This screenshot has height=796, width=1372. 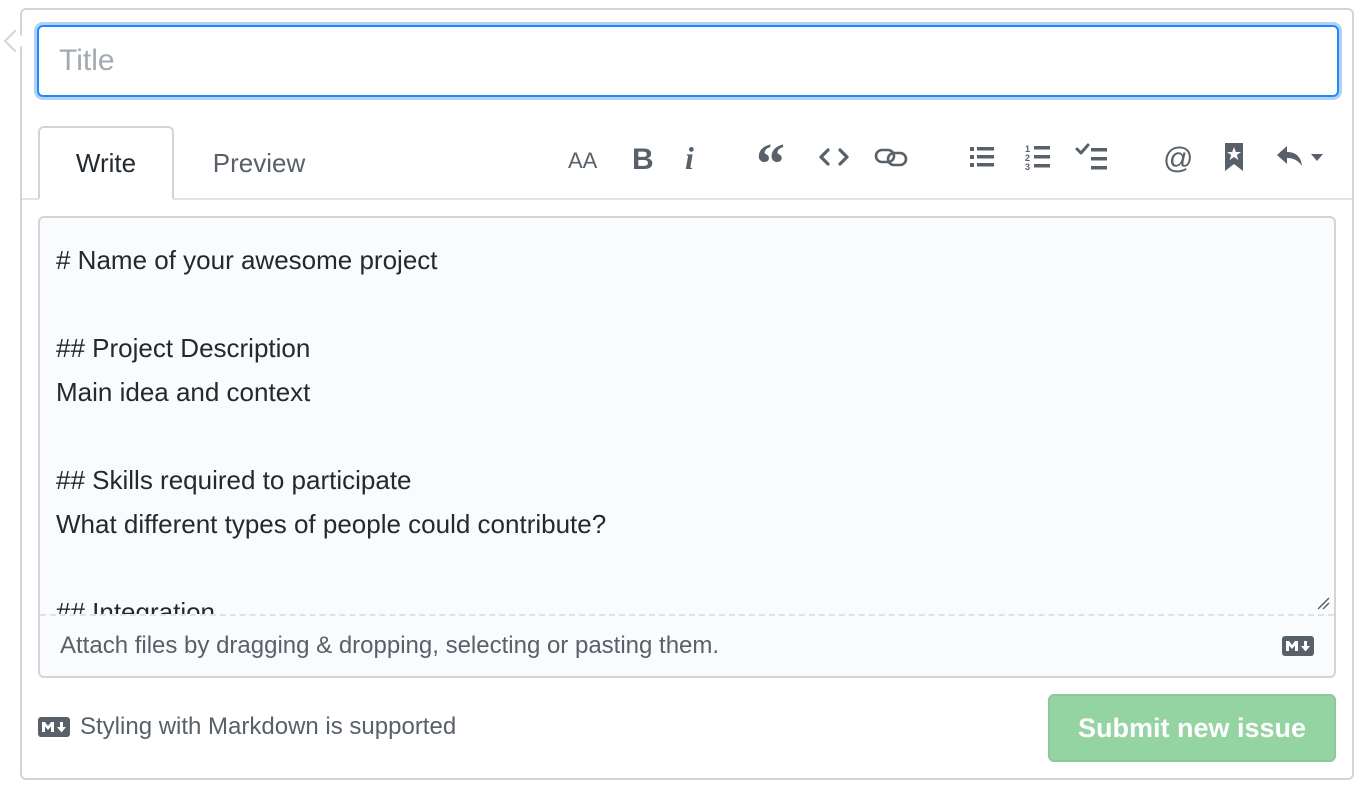 What do you see at coordinates (982, 157) in the screenshot?
I see `bulleted-list-icon` at bounding box center [982, 157].